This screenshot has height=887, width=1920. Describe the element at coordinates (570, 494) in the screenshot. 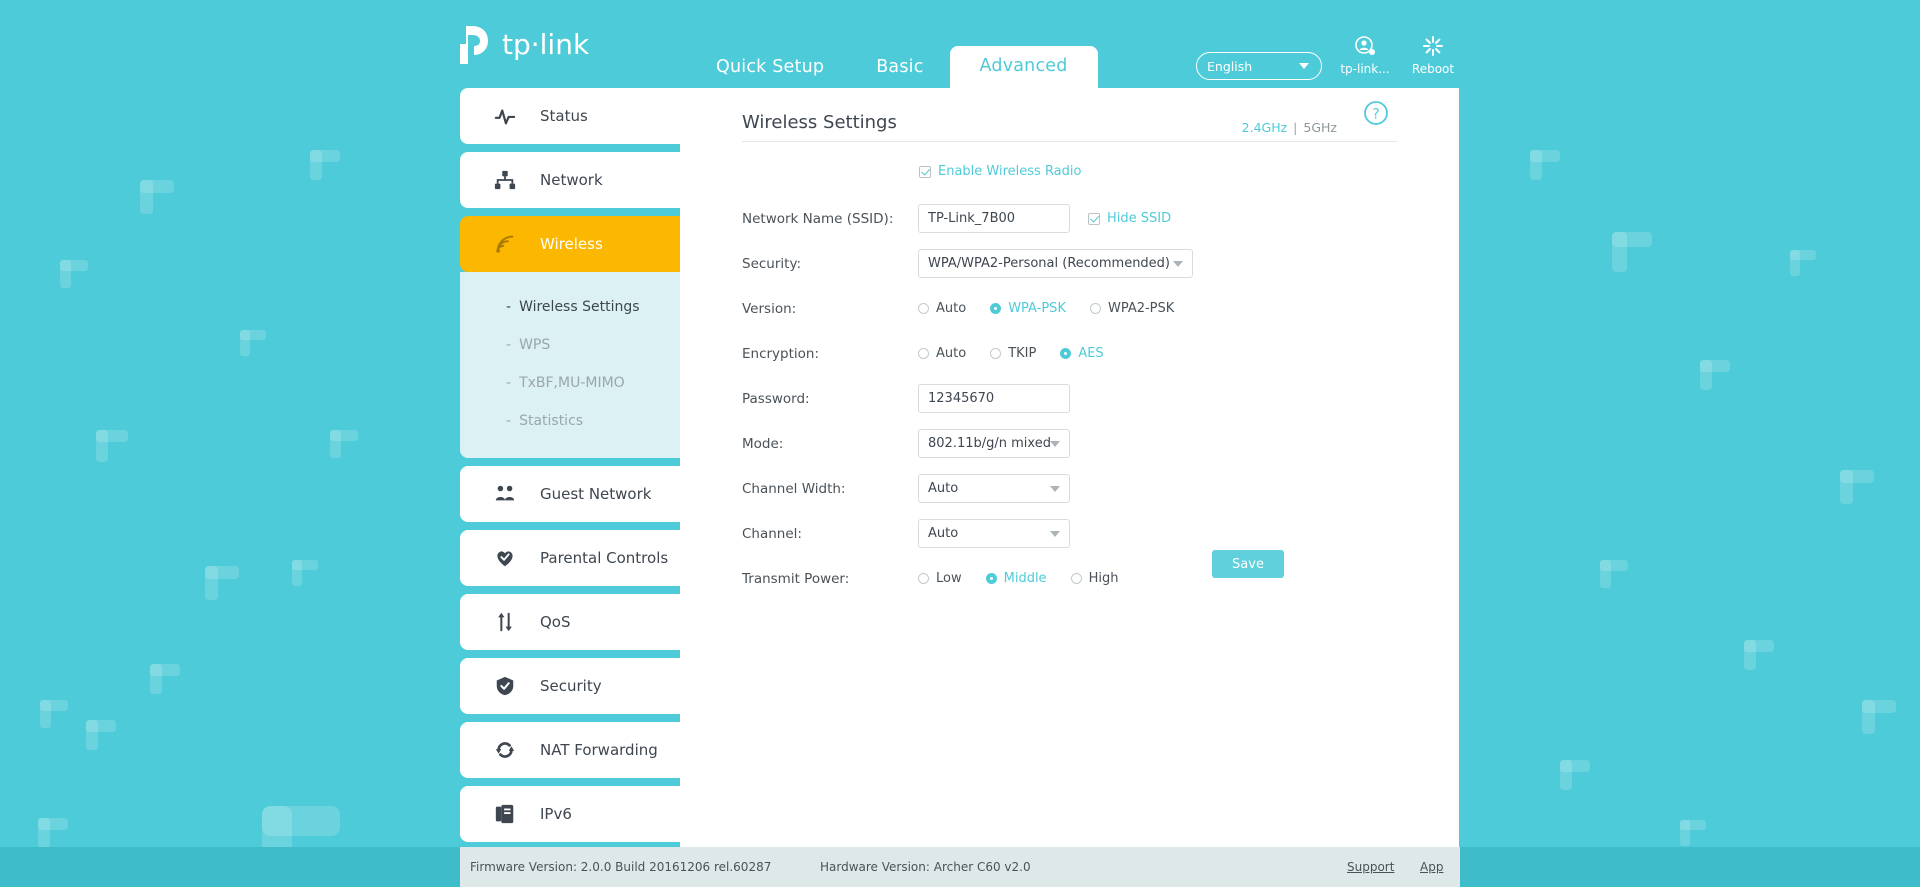

I see `sidebar-item-guest-network: Guest Network` at that location.